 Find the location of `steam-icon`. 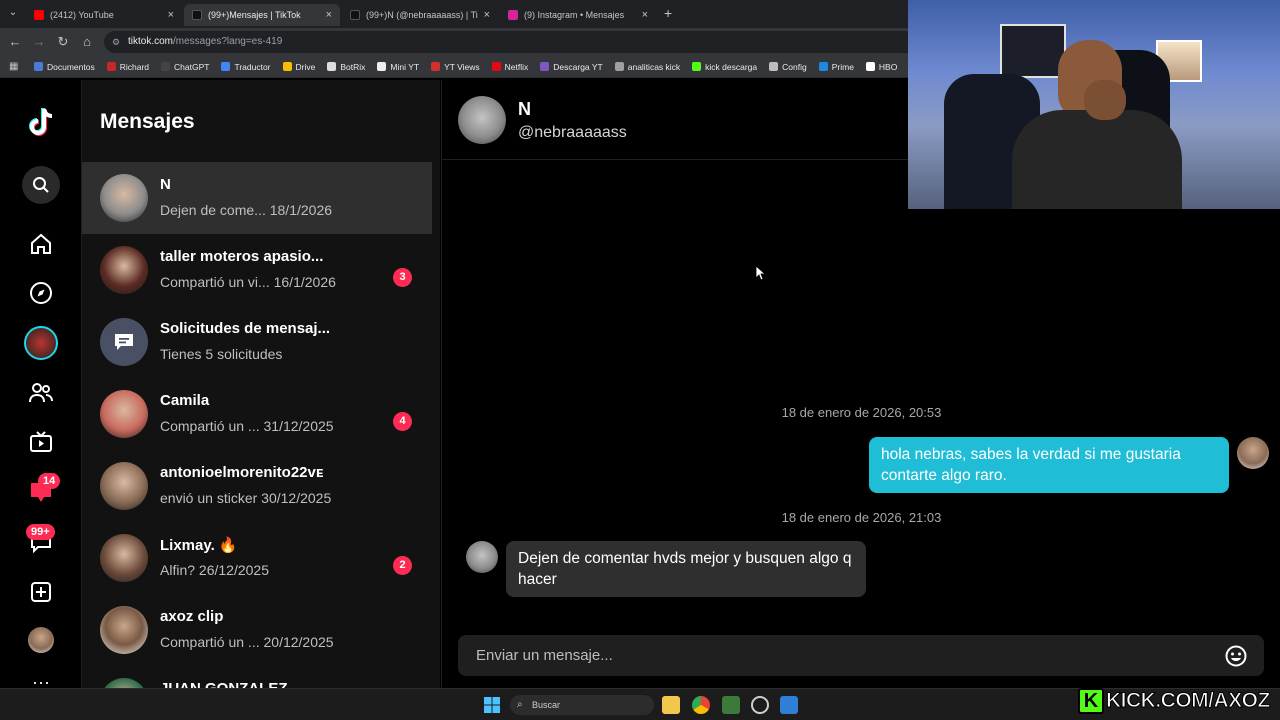

steam-icon is located at coordinates (760, 705).